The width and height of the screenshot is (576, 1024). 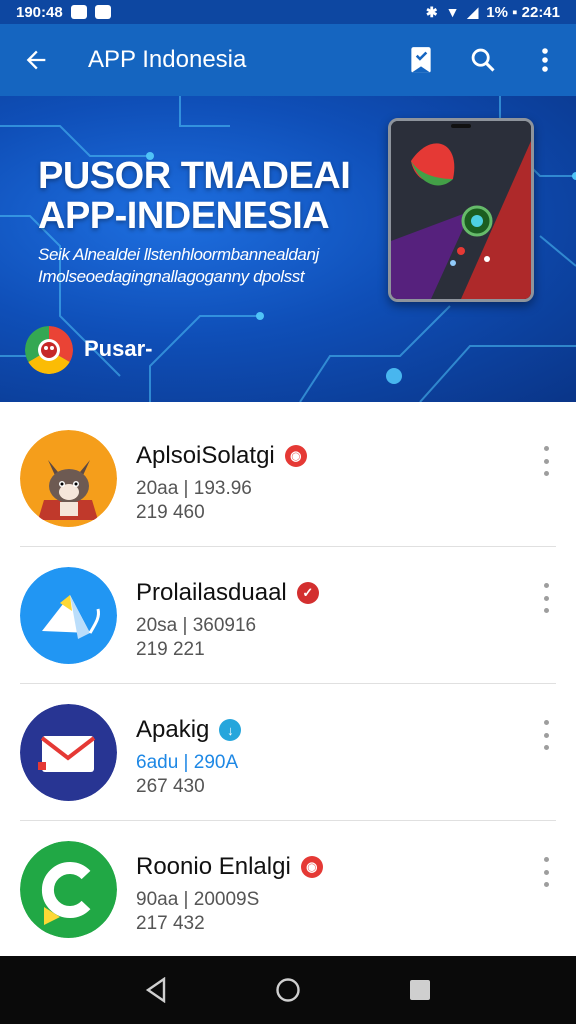 I want to click on app-name: Apakig, so click(x=173, y=729).